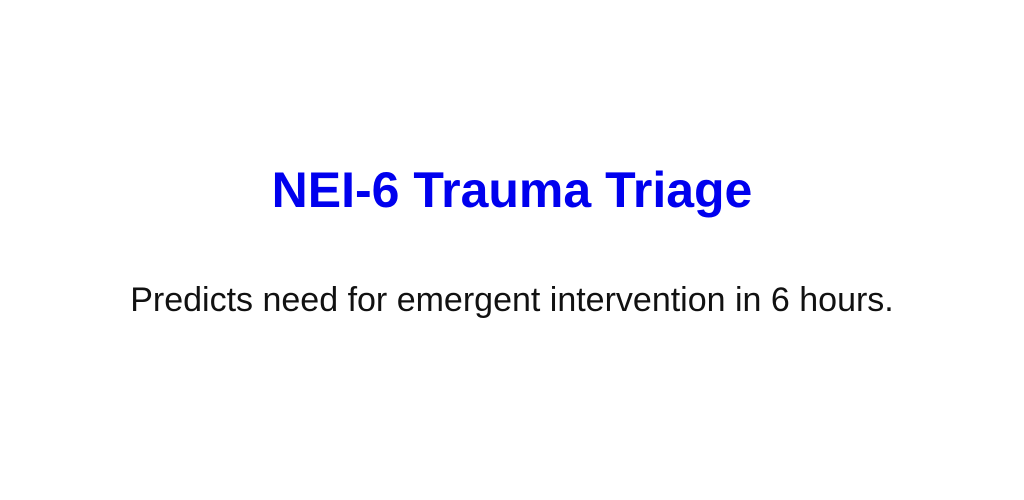 This screenshot has width=1024, height=500. What do you see at coordinates (512, 190) in the screenshot?
I see `app-title: NEI-6 Trauma Triage` at bounding box center [512, 190].